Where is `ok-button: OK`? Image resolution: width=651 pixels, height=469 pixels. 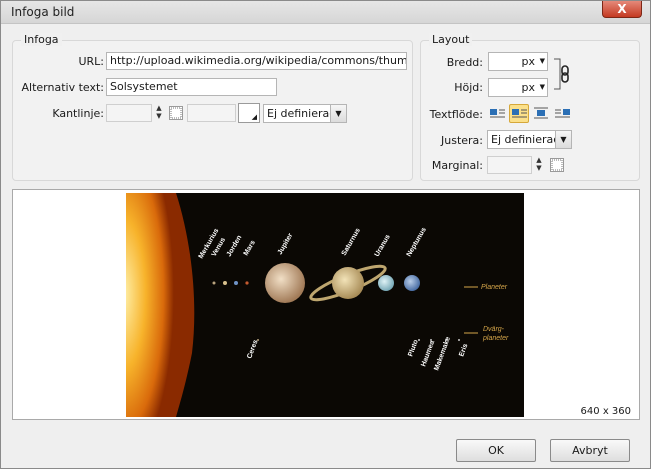 ok-button: OK is located at coordinates (496, 450).